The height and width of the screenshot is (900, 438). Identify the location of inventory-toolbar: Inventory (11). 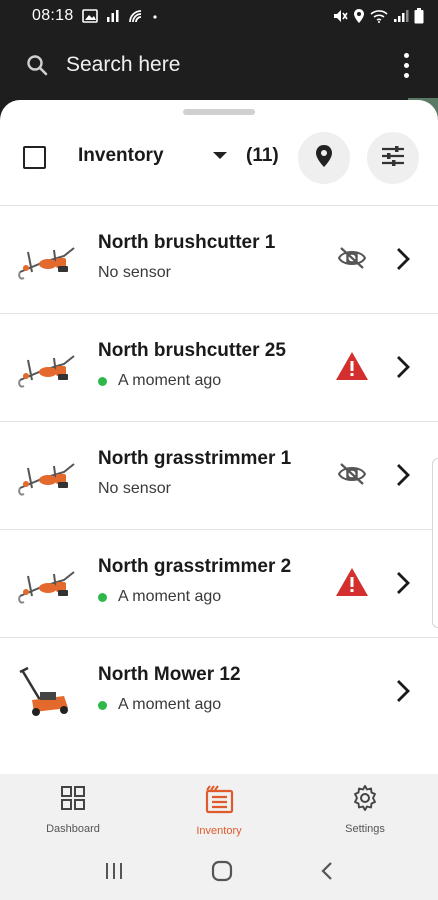
(219, 158).